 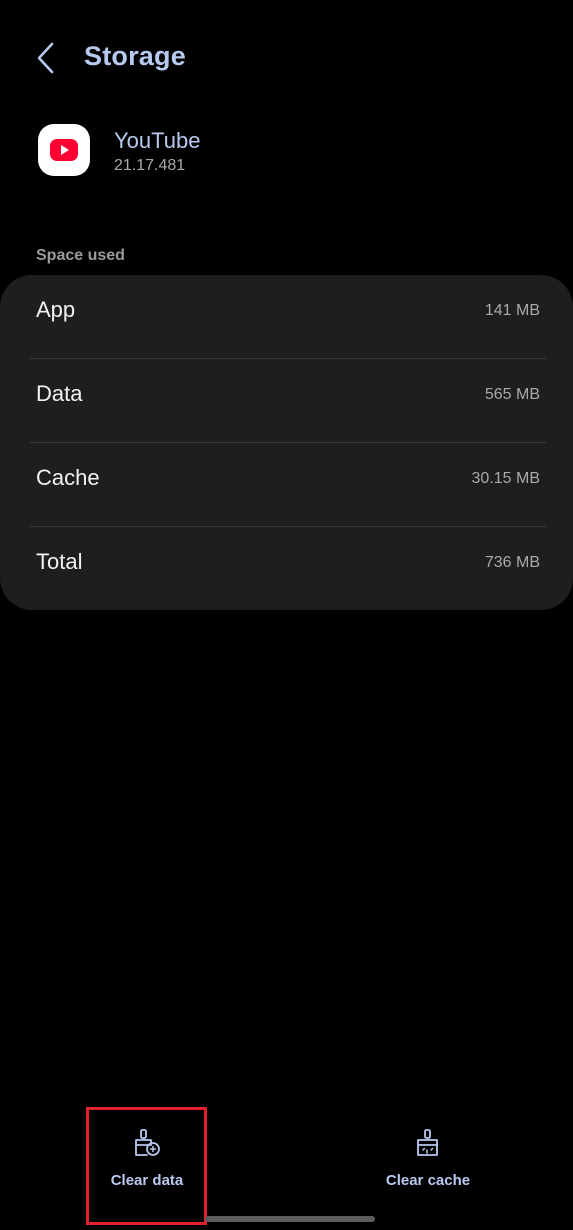 I want to click on app-info: YouTube 21.17.481, so click(x=288, y=152).